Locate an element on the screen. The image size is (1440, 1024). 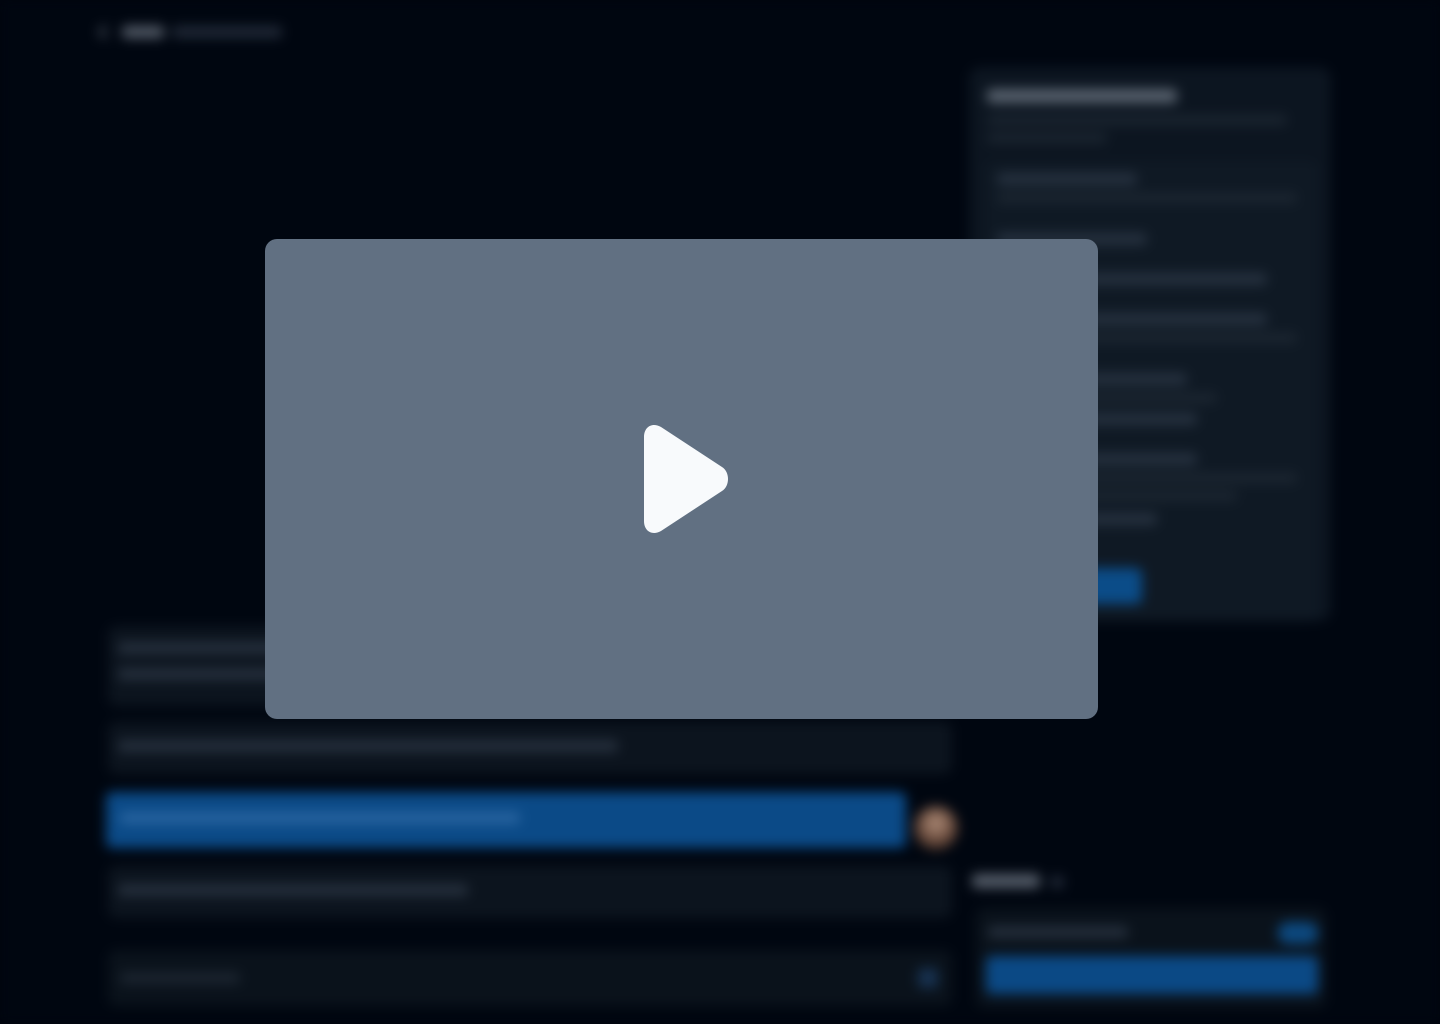
back-arrow-icon is located at coordinates (105, 32).